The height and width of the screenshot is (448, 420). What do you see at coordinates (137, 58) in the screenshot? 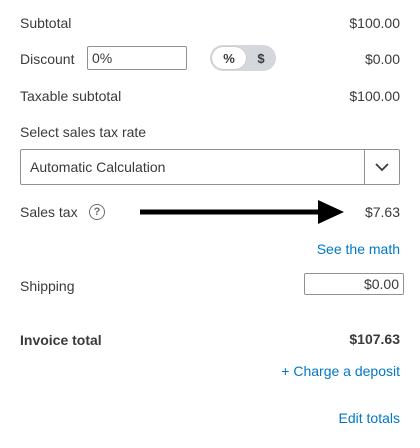
I see `discount-input` at bounding box center [137, 58].